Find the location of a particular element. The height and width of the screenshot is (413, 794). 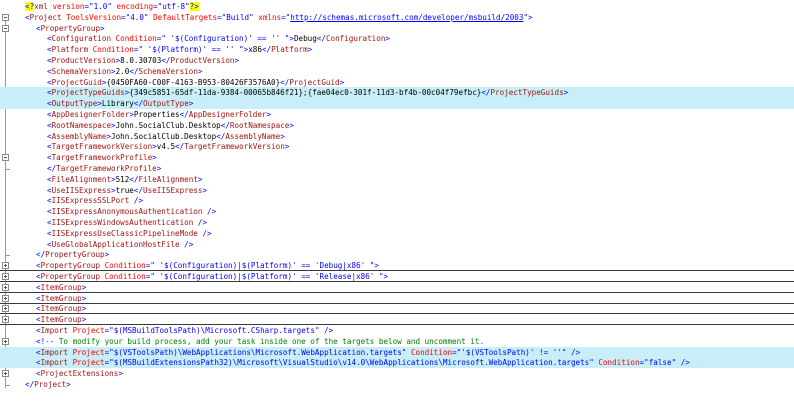

token-tag: PropertyGroup is located at coordinates (72, 276).